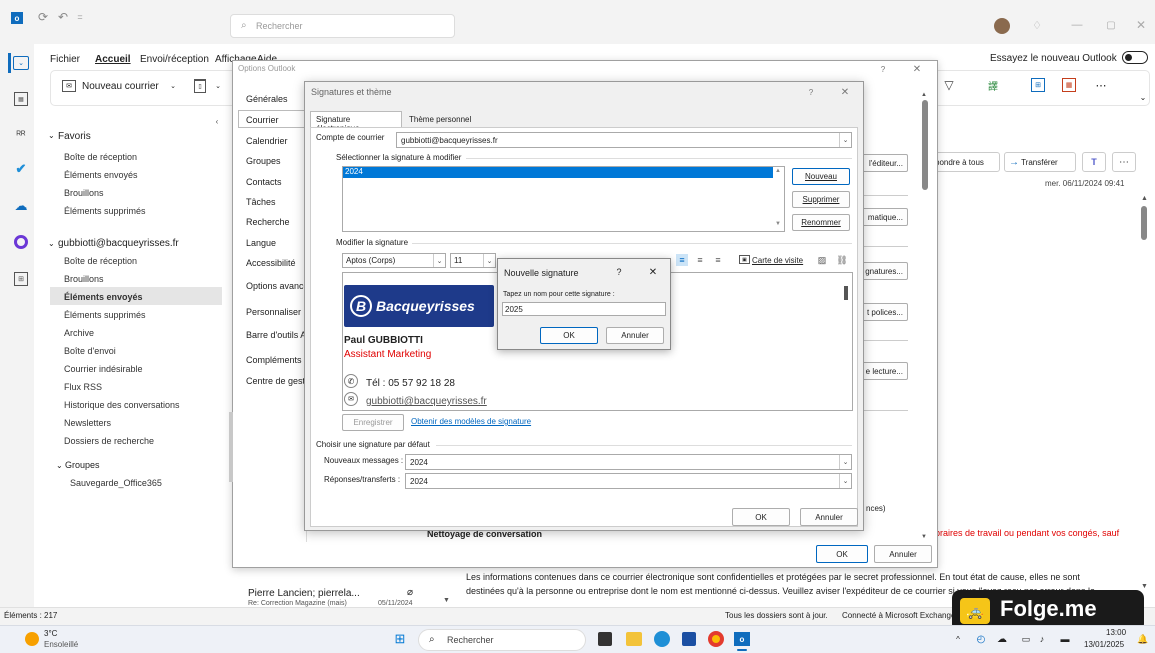  I want to click on folder-newsletters: Newsletters, so click(87, 423).